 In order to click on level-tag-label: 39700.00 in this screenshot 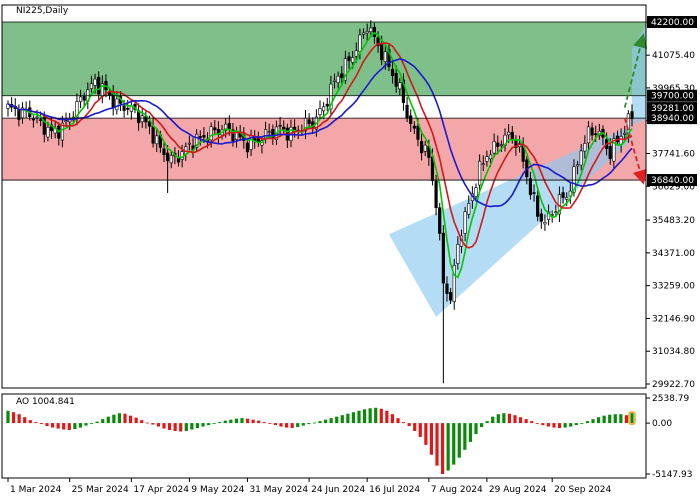, I will do `click(672, 97)`.